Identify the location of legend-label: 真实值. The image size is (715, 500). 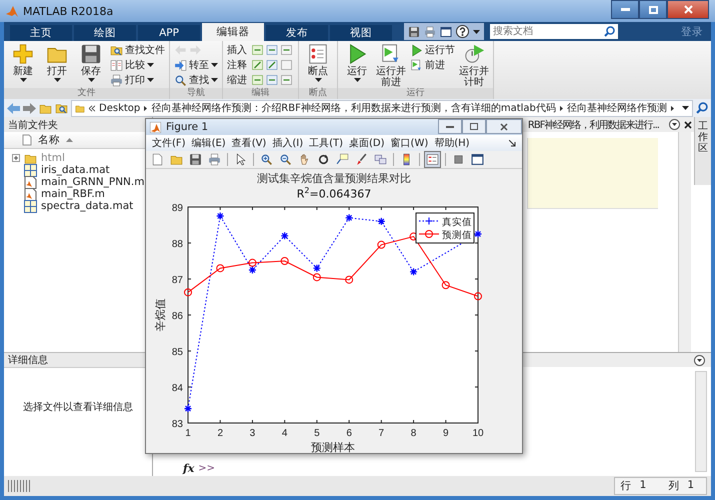
(457, 222).